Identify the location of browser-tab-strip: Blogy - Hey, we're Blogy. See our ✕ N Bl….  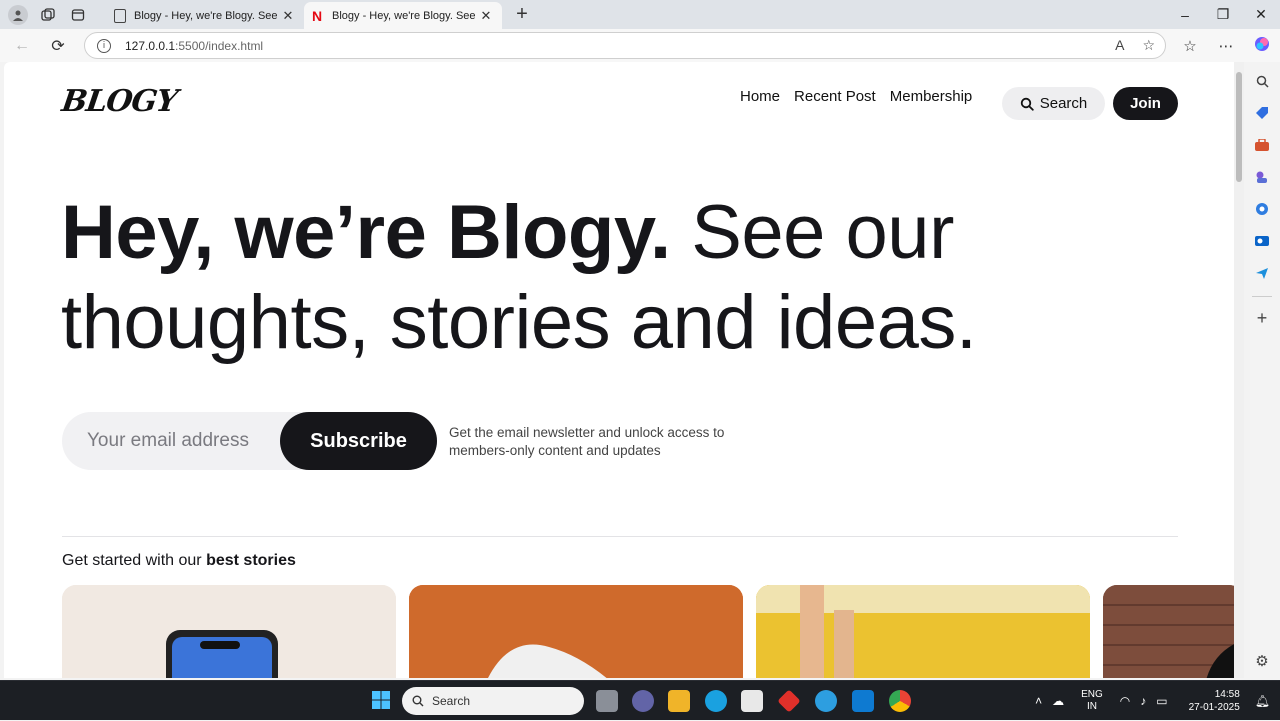
(640, 14).